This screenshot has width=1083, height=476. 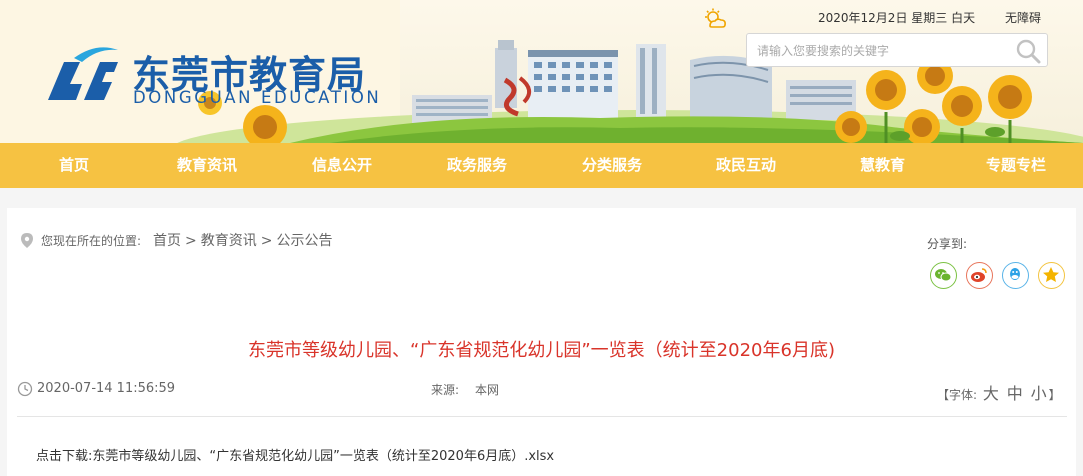 I want to click on search-box, so click(x=897, y=50).